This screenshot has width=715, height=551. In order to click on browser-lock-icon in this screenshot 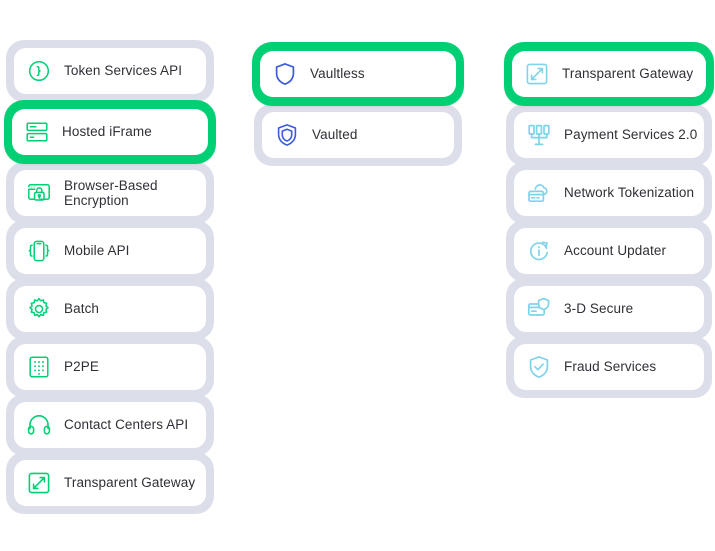, I will do `click(39, 193)`.